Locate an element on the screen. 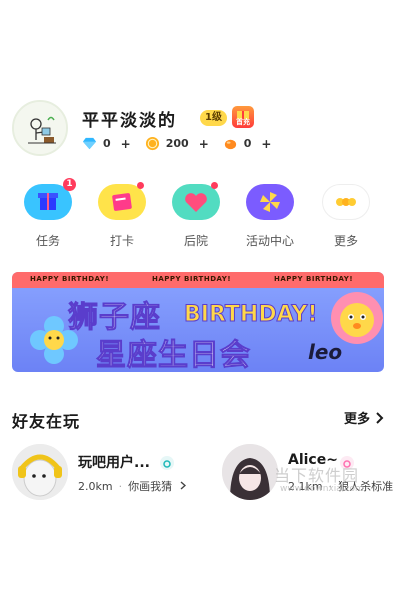  action-tasks: 1 任务 is located at coordinates (48, 213).